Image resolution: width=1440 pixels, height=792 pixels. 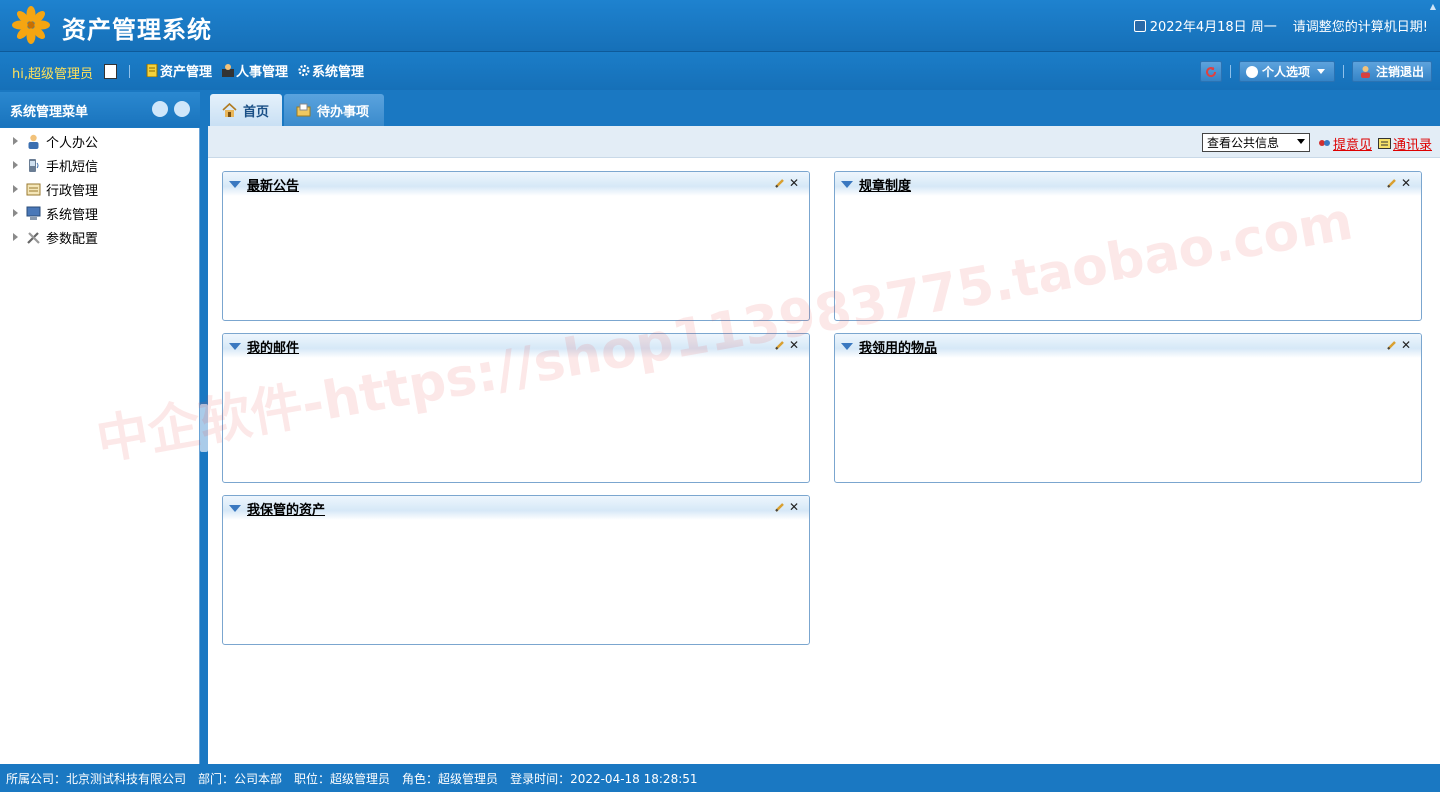 What do you see at coordinates (1128, 246) in the screenshot?
I see `panel-regulations: 规章制度 ✕` at bounding box center [1128, 246].